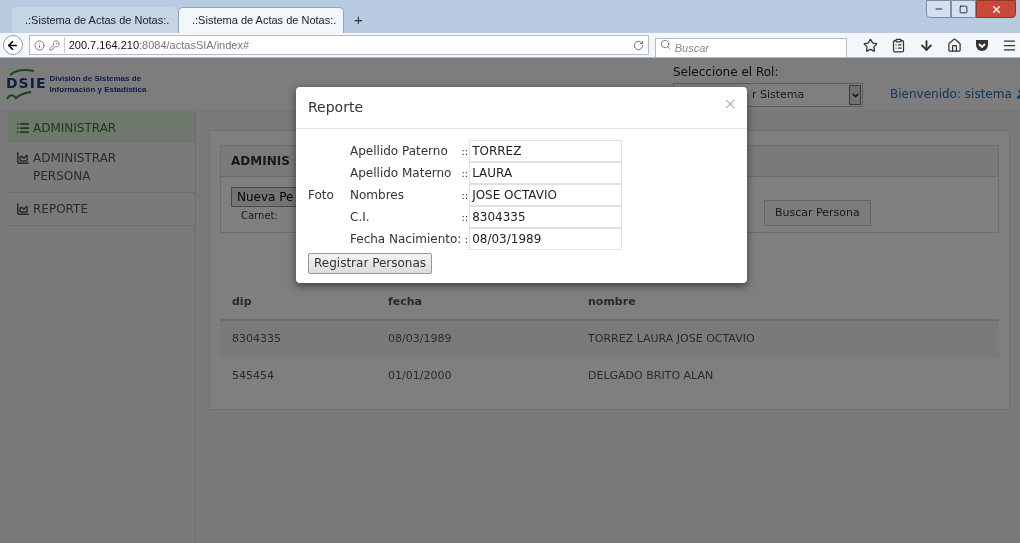 The height and width of the screenshot is (543, 1020). What do you see at coordinates (406, 301) in the screenshot?
I see `column-header: fecha` at bounding box center [406, 301].